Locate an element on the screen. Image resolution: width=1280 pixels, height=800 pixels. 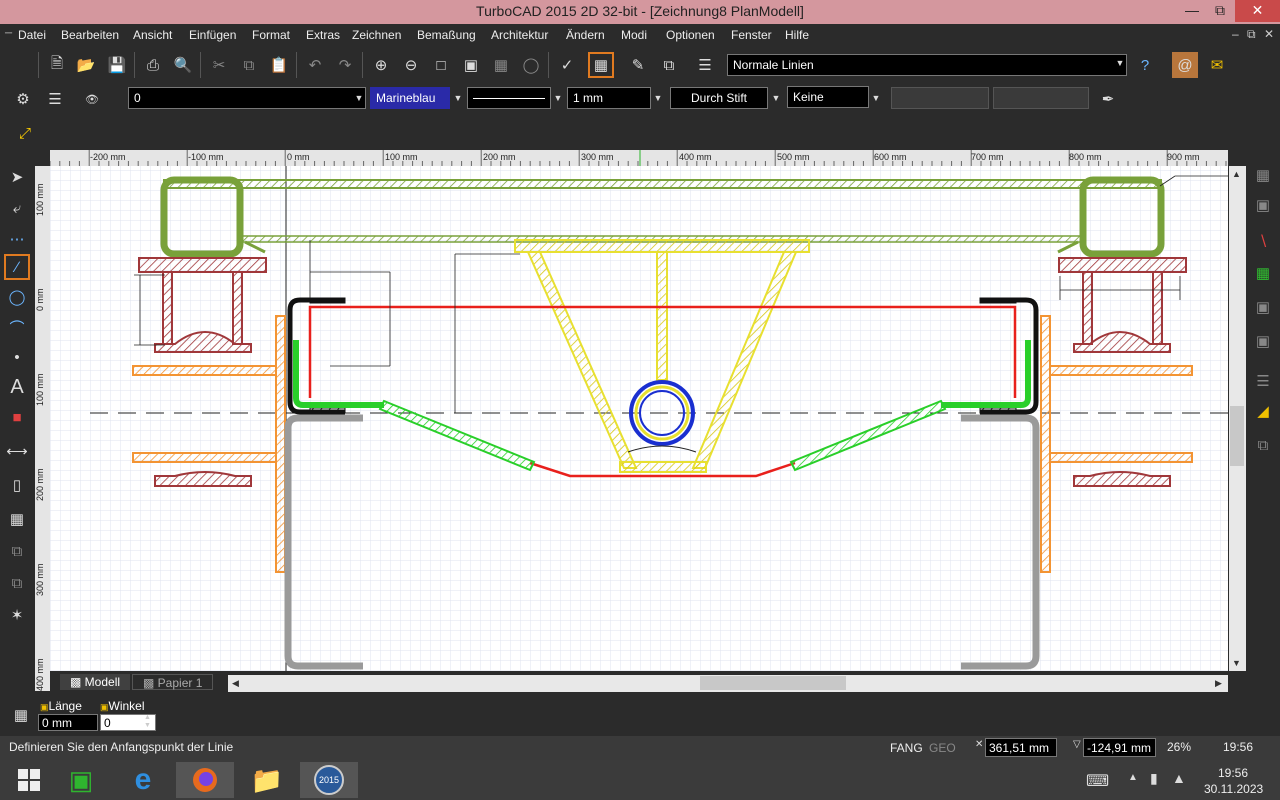
zoom-extents-icon: ▣ is located at coordinates (471, 65).